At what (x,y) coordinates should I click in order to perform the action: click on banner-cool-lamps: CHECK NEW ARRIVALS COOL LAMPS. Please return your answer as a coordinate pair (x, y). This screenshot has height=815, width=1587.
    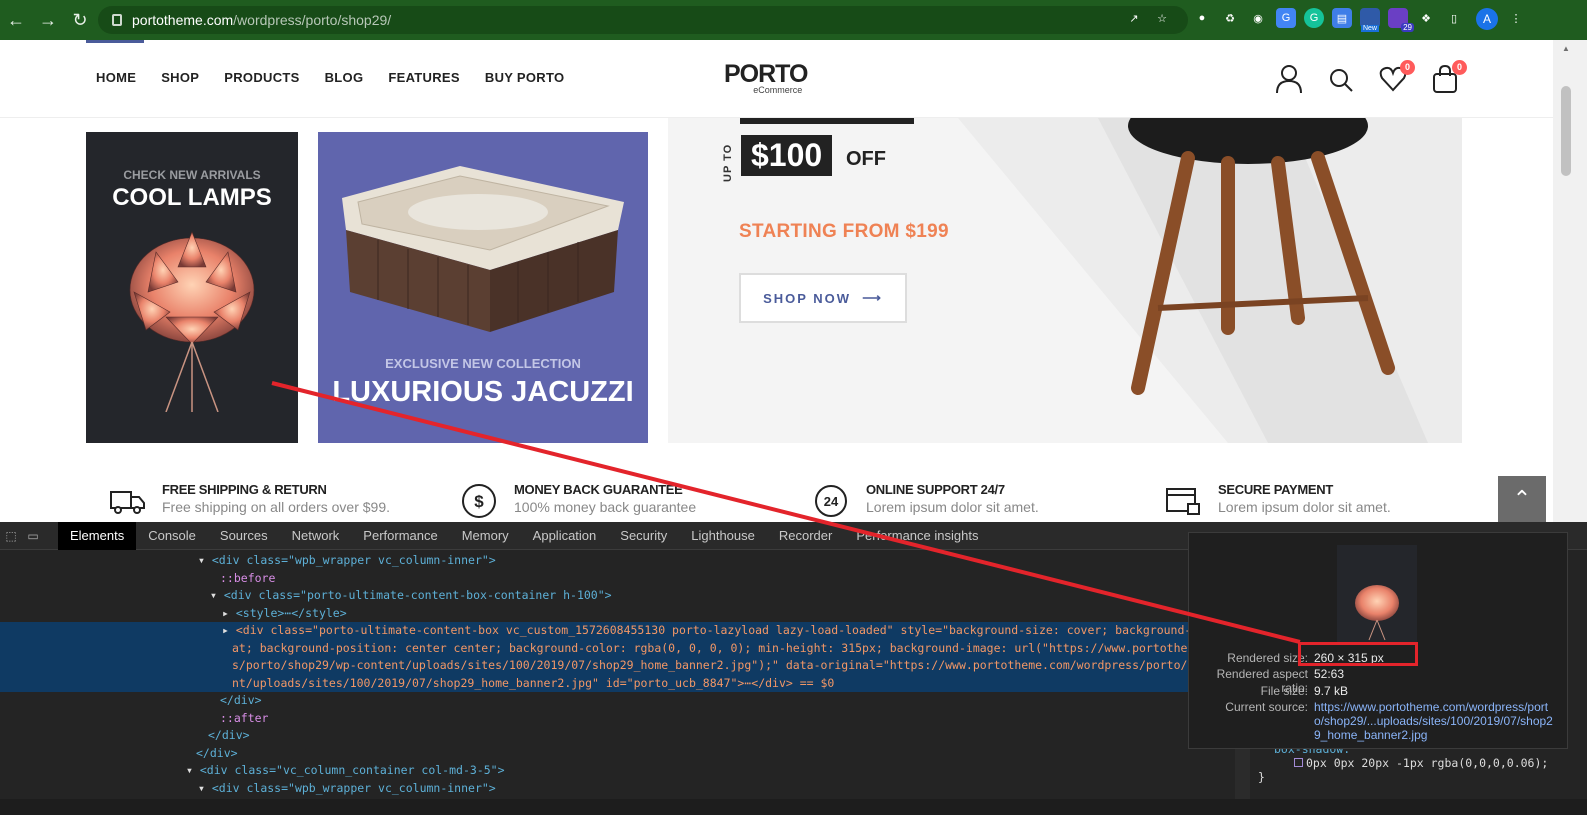
    Looking at the image, I should click on (192, 287).